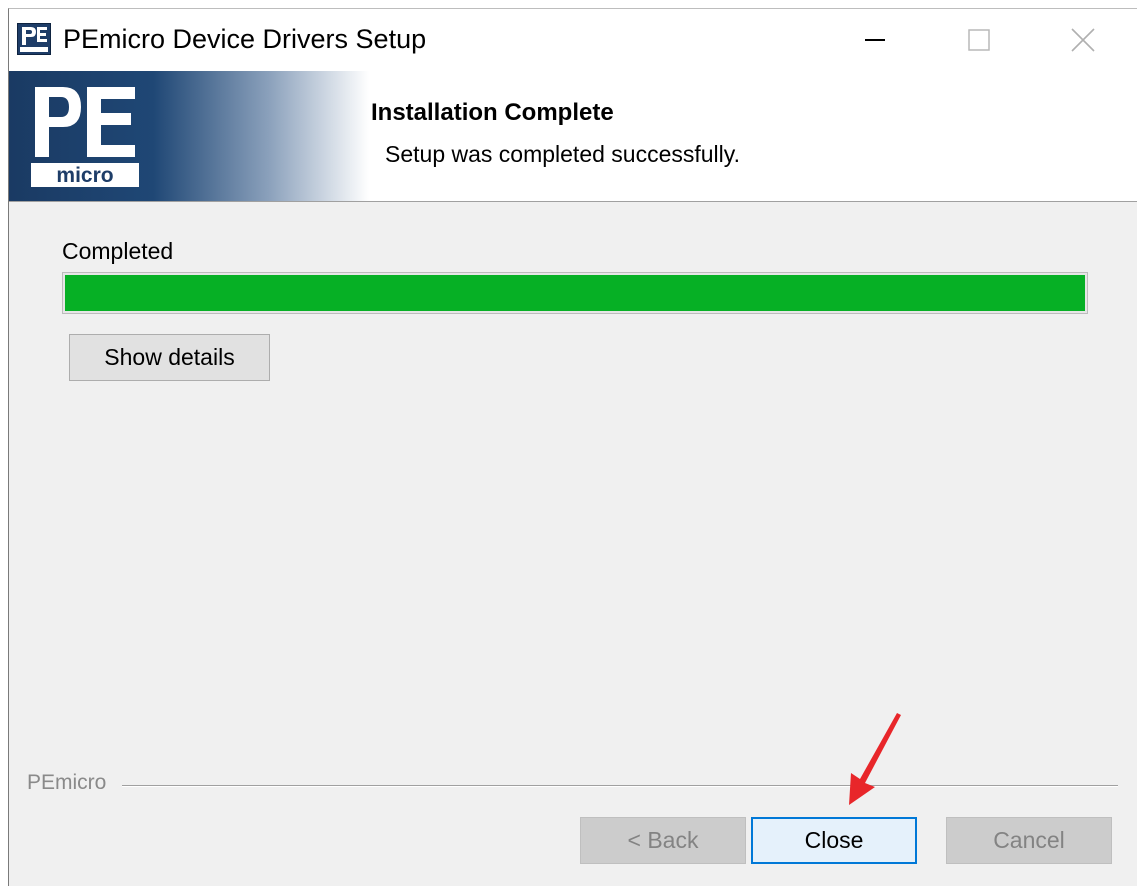 Image resolution: width=1137 pixels, height=886 pixels. Describe the element at coordinates (834, 840) in the screenshot. I see `close-button: Close` at that location.